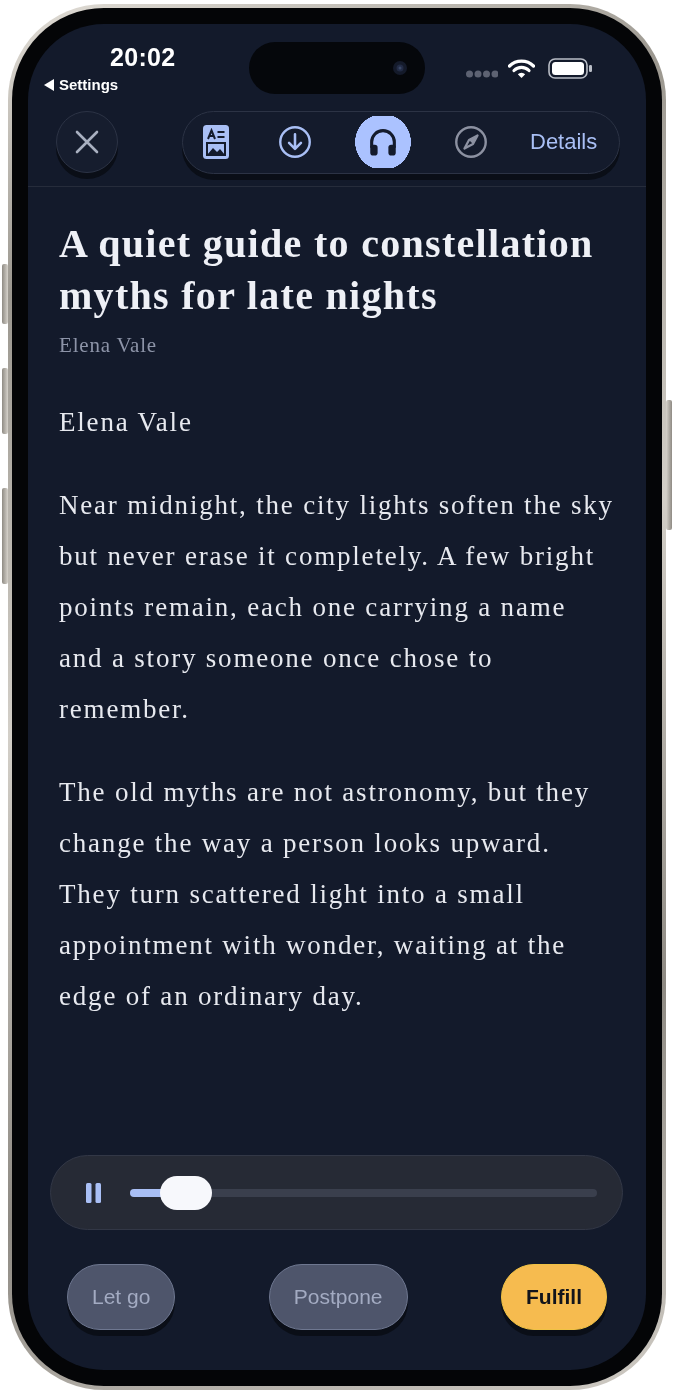 The height and width of the screenshot is (1393, 674). Describe the element at coordinates (400, 68) in the screenshot. I see `camera-lens-icon` at that location.